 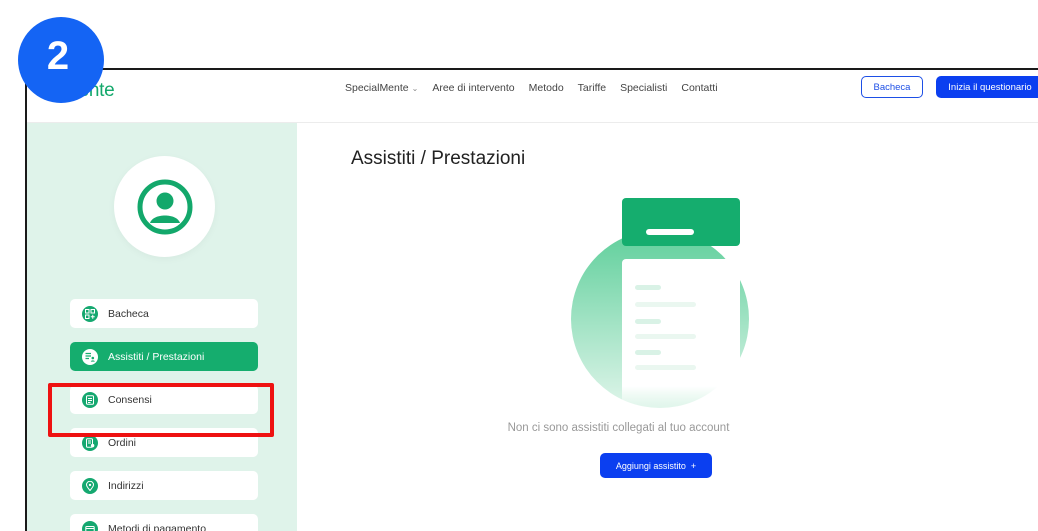 I want to click on page-title: Assistiti / Prestazioni, so click(x=438, y=158).